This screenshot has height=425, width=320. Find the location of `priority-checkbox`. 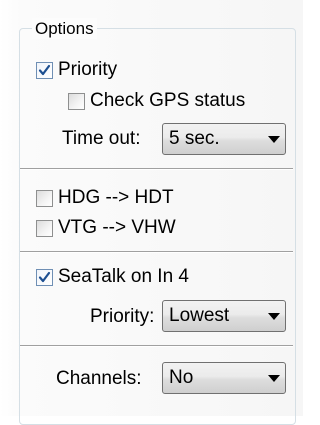

priority-checkbox is located at coordinates (44, 70).